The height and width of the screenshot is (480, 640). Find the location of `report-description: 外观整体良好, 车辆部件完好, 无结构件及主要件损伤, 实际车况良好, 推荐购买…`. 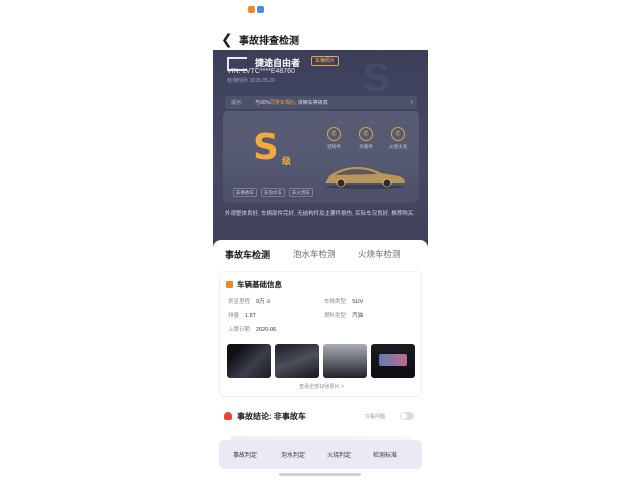

report-description: 外观整体良好, 车辆部件完好, 无结构件及主要件损伤, 实际车况良好, 推荐购买… is located at coordinates (320, 214).